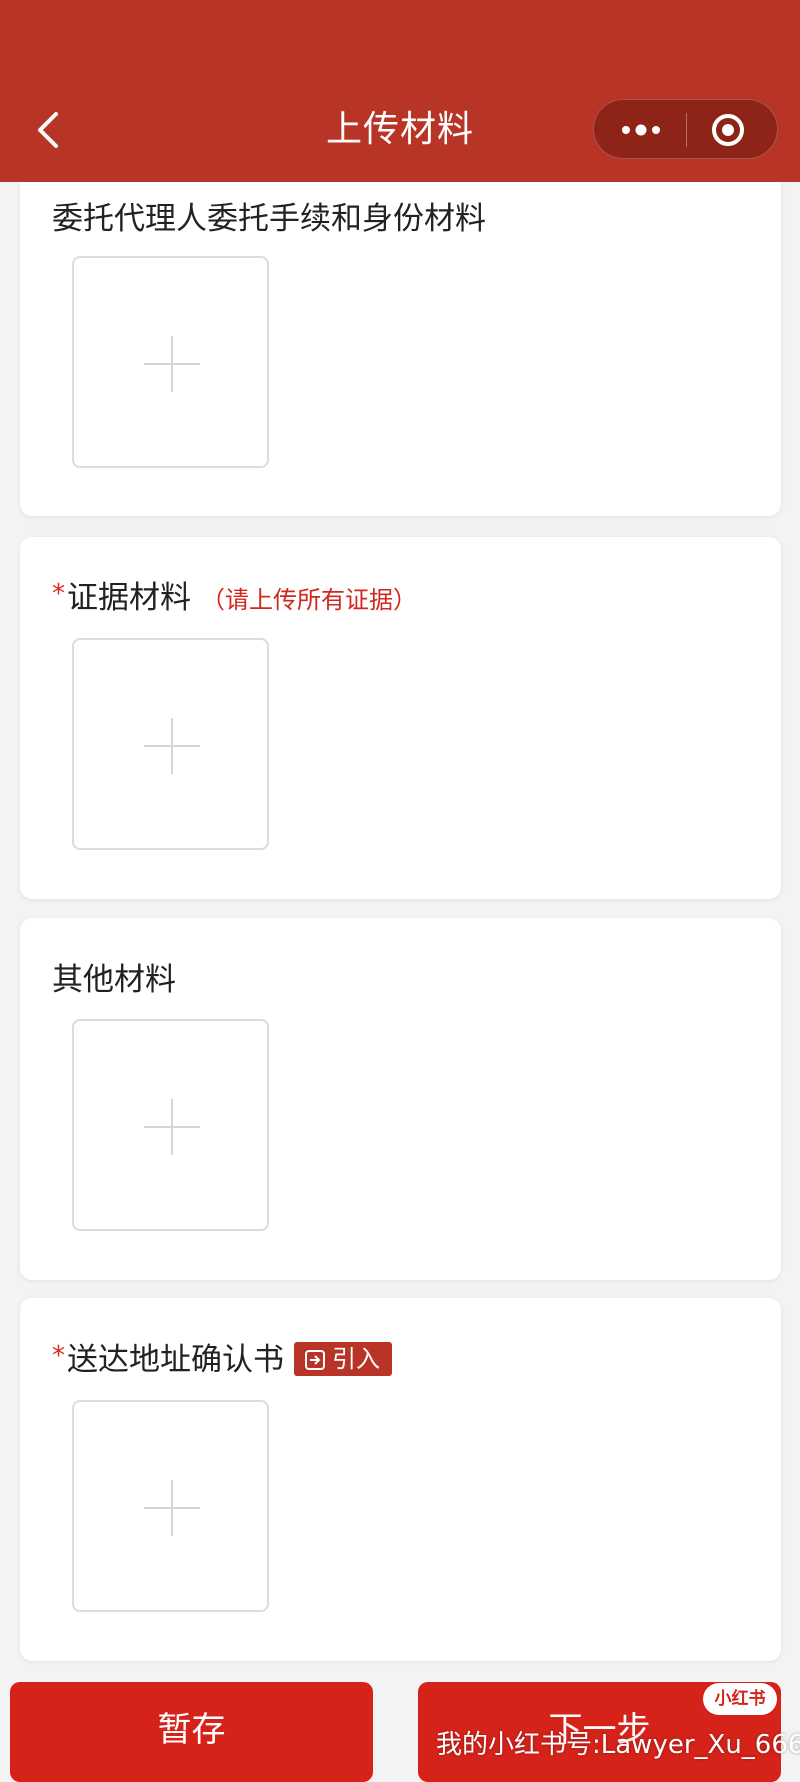 The width and height of the screenshot is (800, 1782). What do you see at coordinates (269, 219) in the screenshot?
I see `section-title: 委托代理人委托手续和身份材料` at bounding box center [269, 219].